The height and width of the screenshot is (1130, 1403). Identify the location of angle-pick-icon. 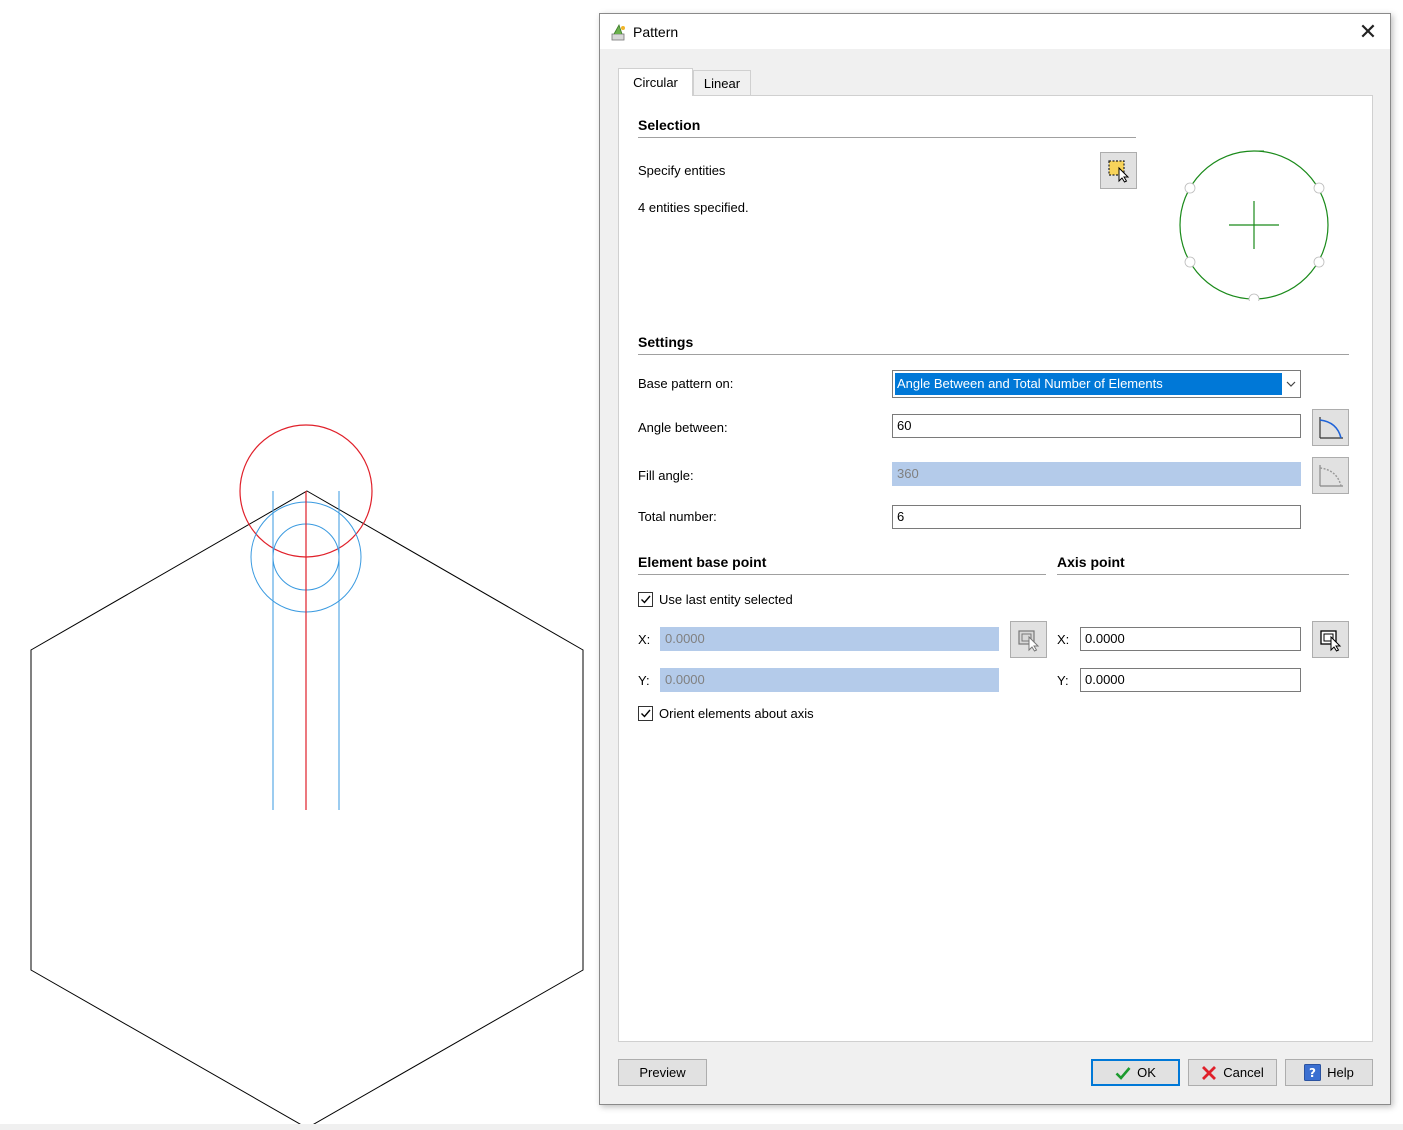
(1330, 427).